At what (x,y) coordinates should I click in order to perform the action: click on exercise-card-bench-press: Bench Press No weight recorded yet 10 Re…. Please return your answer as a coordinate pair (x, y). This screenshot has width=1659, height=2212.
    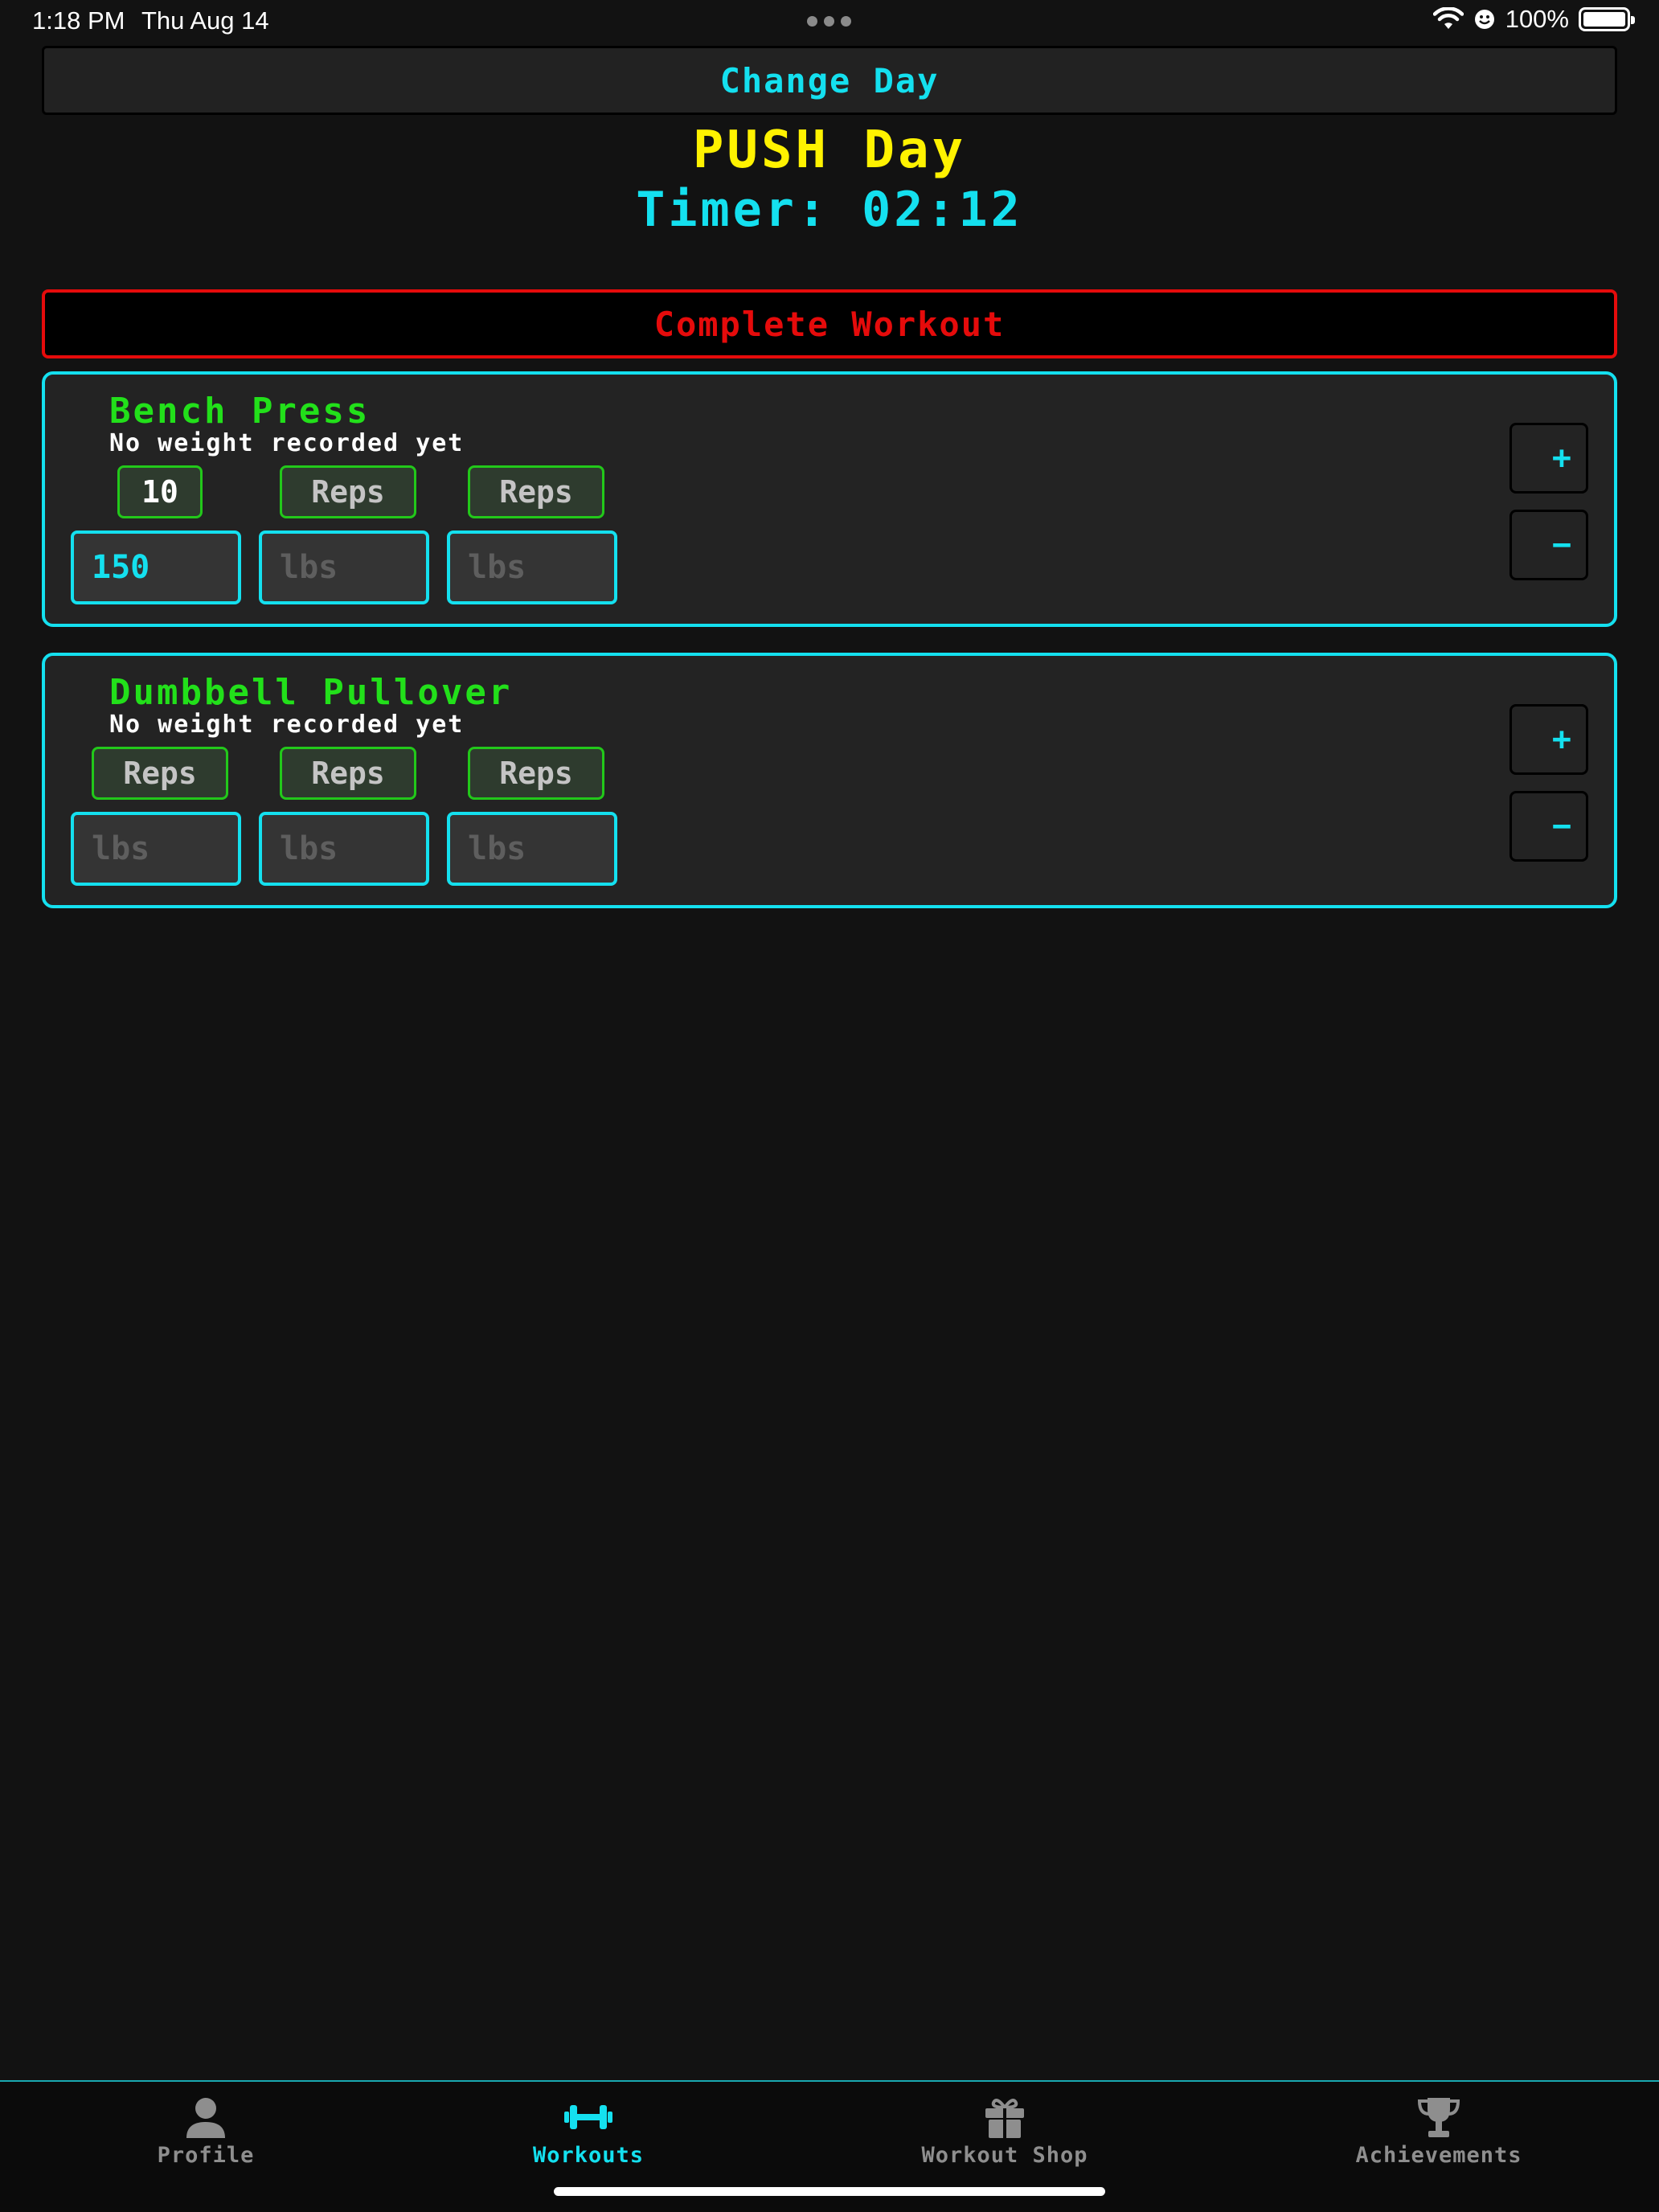
    Looking at the image, I should click on (829, 499).